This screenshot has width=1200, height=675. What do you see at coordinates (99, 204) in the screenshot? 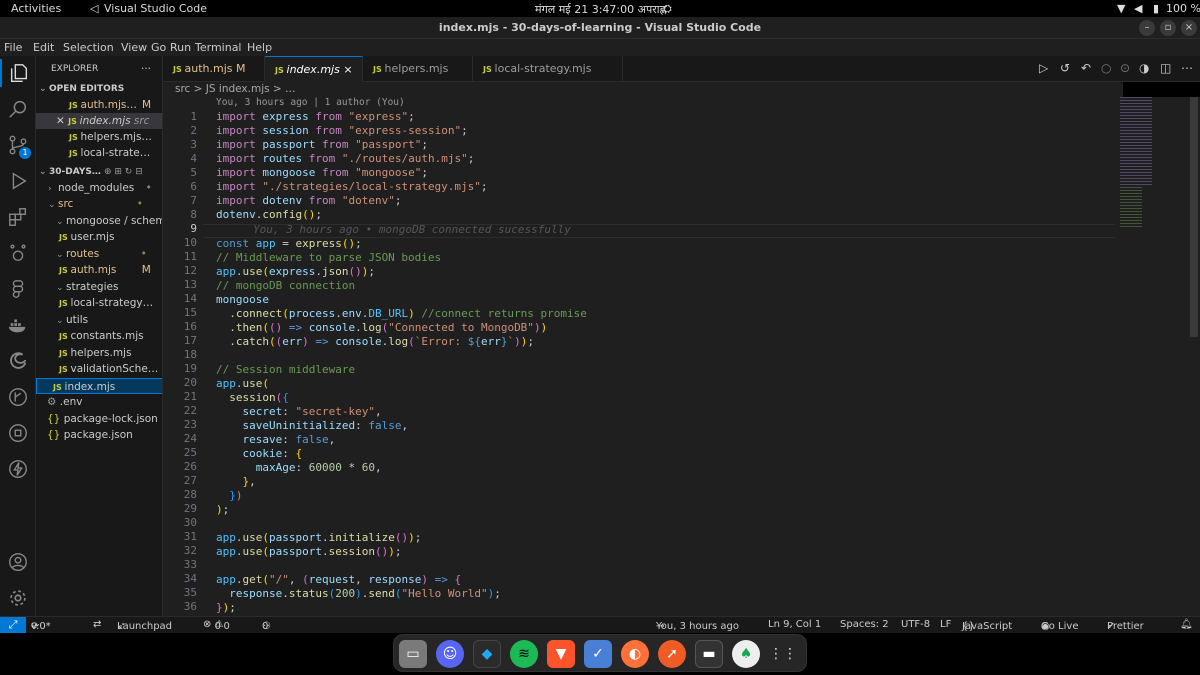
I see `tree-folder: ⌄ src •` at bounding box center [99, 204].